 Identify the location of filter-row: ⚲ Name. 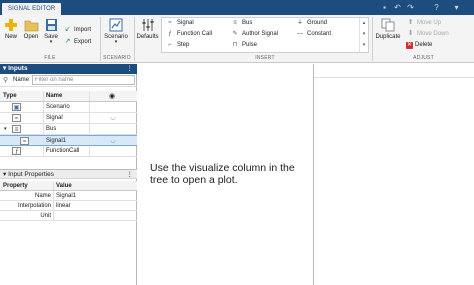
(68, 80).